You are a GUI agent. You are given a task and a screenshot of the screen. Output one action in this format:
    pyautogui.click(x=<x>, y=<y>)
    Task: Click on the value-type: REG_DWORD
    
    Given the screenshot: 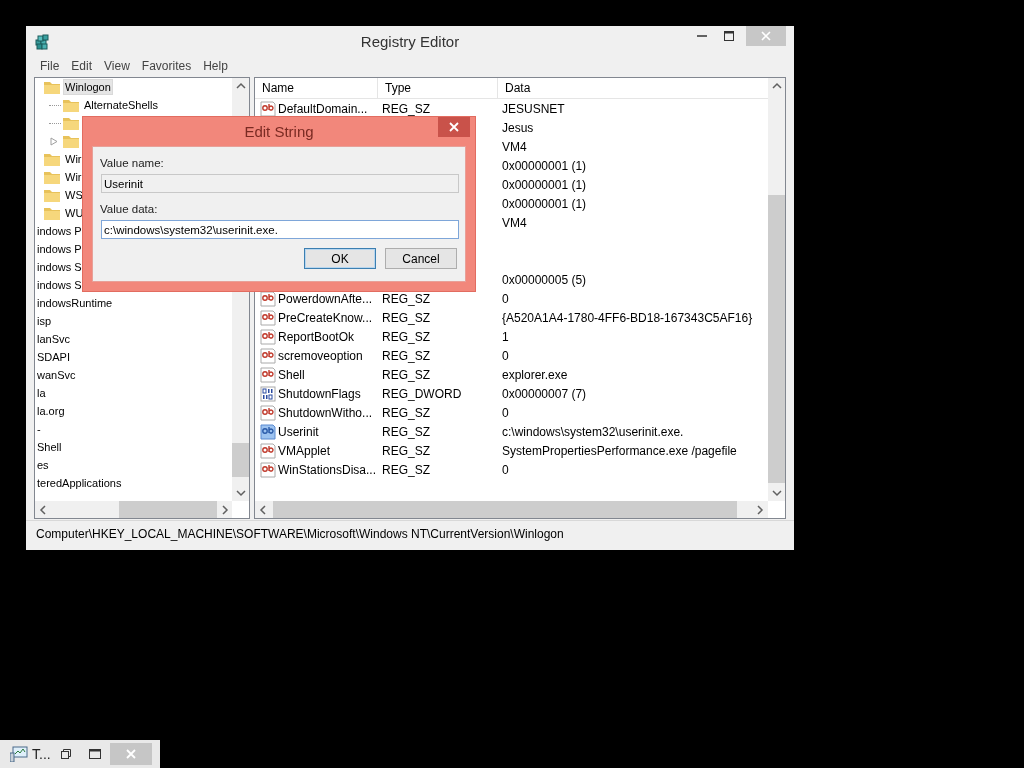 What is the action you would take?
    pyautogui.click(x=422, y=393)
    